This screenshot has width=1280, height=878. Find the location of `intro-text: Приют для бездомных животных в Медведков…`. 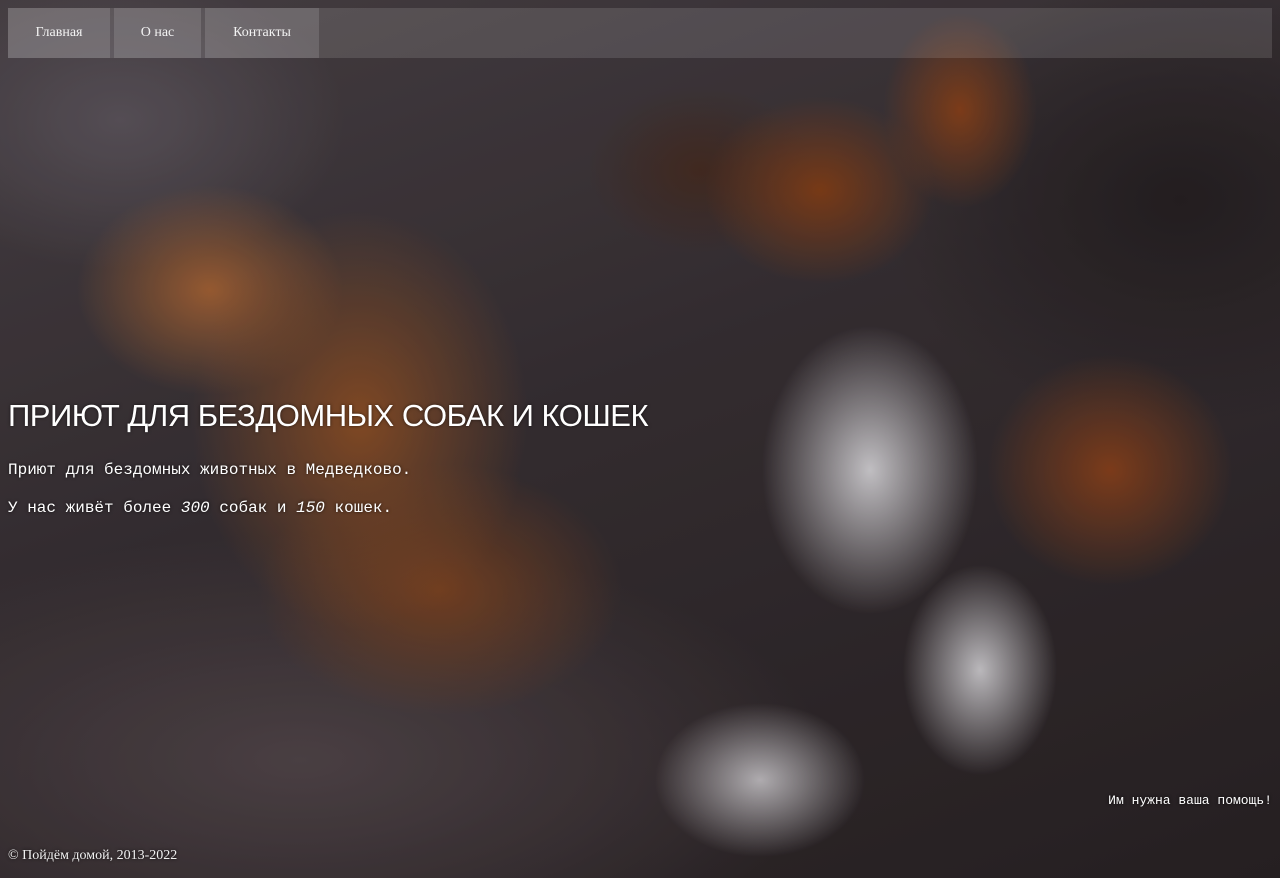

intro-text: Приют для бездомных животных в Медведков… is located at coordinates (210, 470).